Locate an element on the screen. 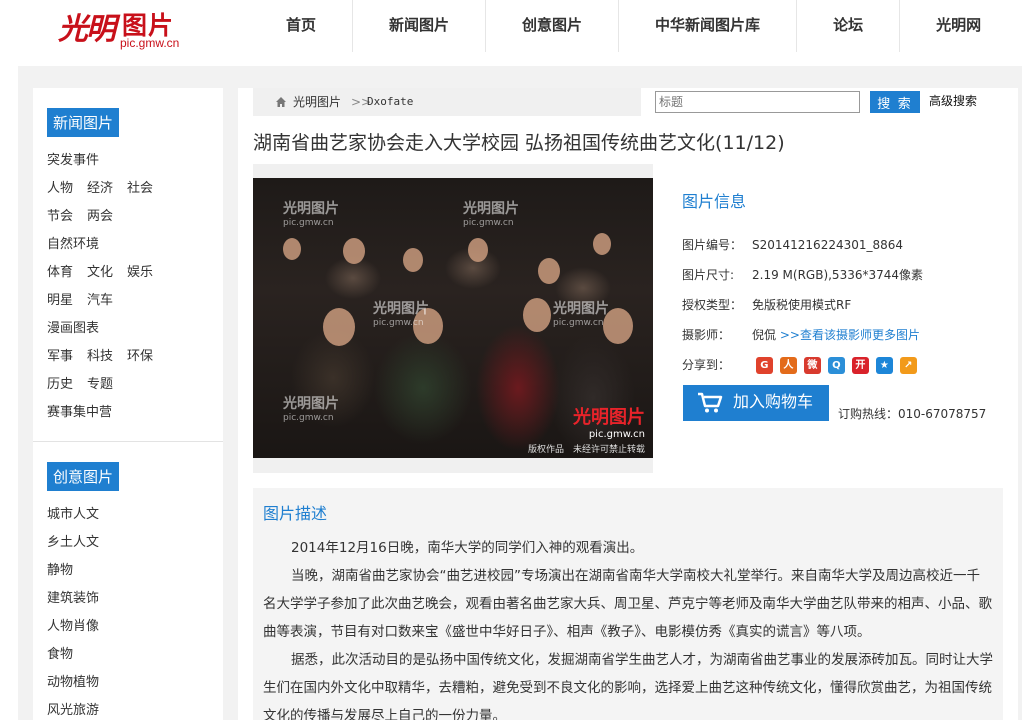 The height and width of the screenshot is (720, 1025). sidebar-creative-link: 建筑装饰 is located at coordinates (73, 598).